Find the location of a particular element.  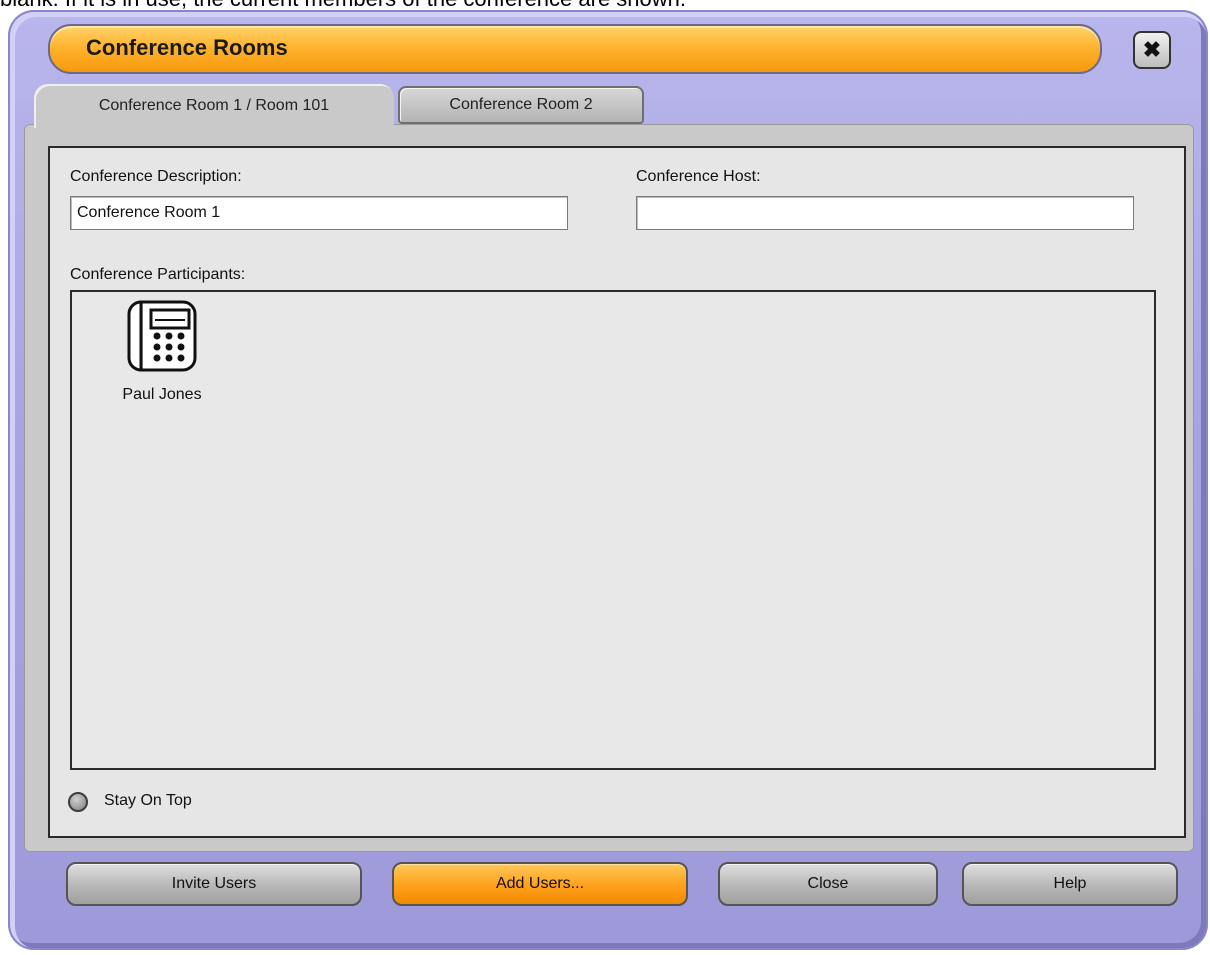

close-window-button: ✖ is located at coordinates (1152, 50).